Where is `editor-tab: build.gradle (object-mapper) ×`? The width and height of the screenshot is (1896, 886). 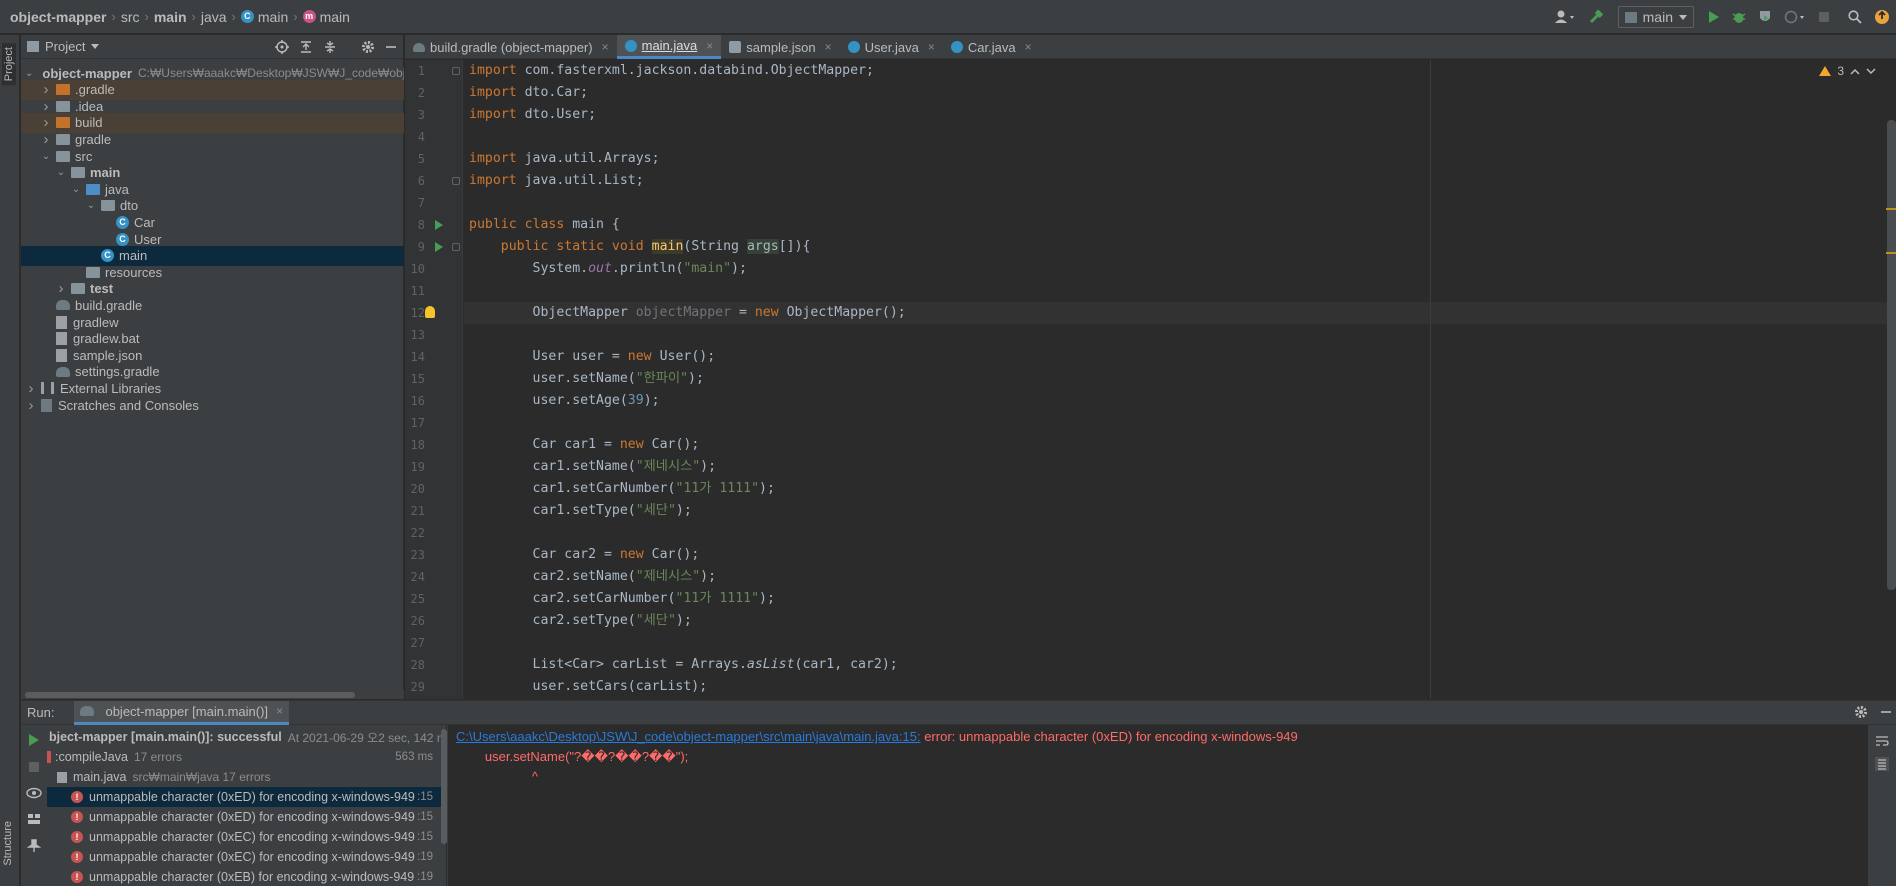 editor-tab: build.gradle (object-mapper) × is located at coordinates (511, 47).